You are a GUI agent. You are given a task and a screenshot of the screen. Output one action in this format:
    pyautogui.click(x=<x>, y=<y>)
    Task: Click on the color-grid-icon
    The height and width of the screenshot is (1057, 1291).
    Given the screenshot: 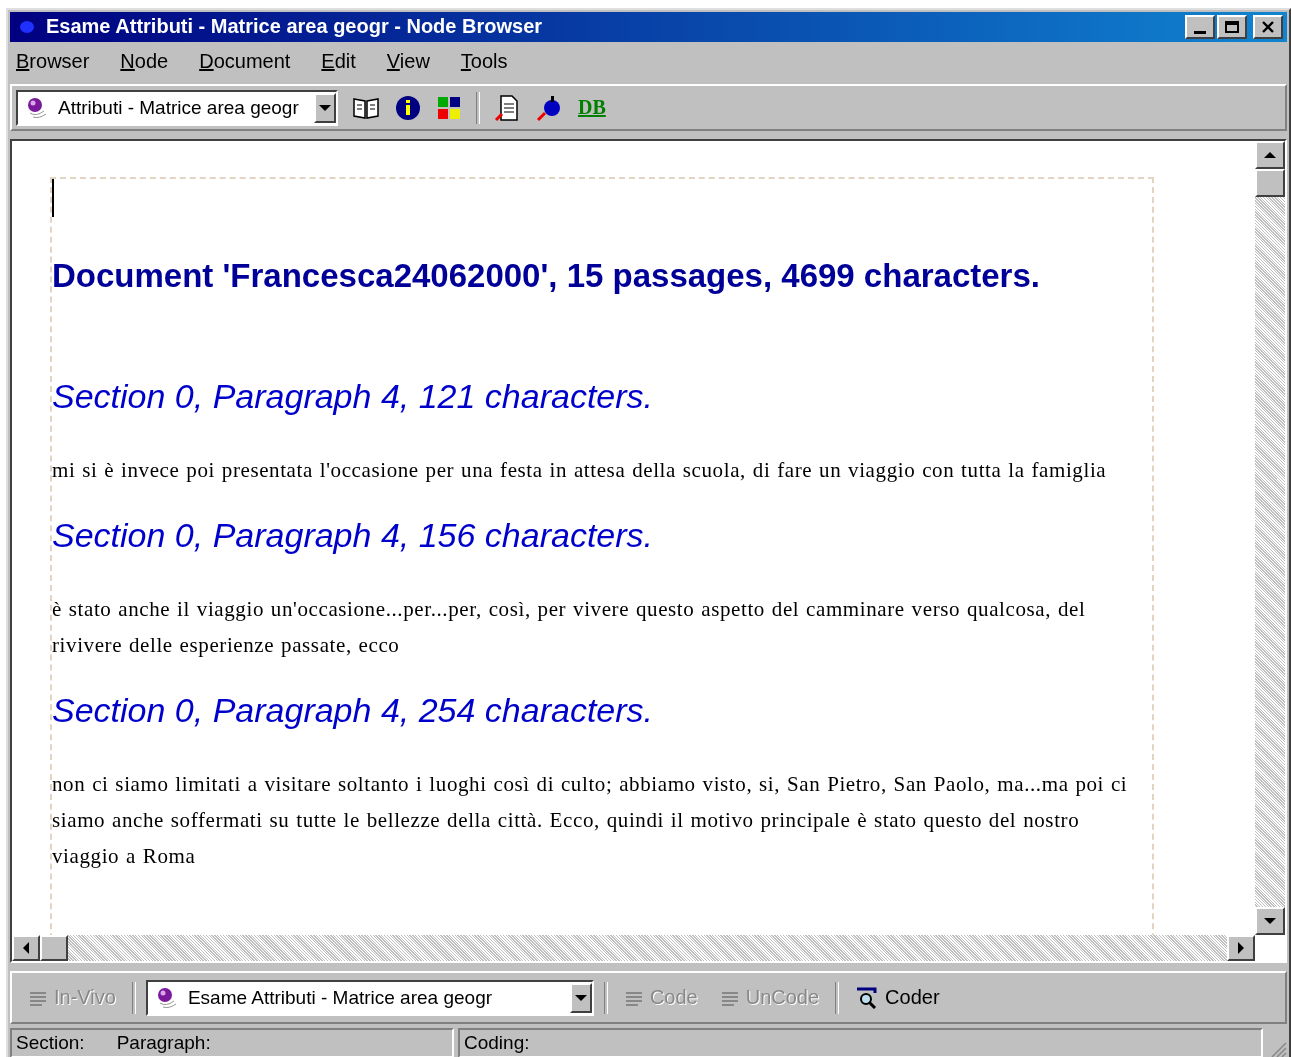 What is the action you would take?
    pyautogui.click(x=449, y=107)
    